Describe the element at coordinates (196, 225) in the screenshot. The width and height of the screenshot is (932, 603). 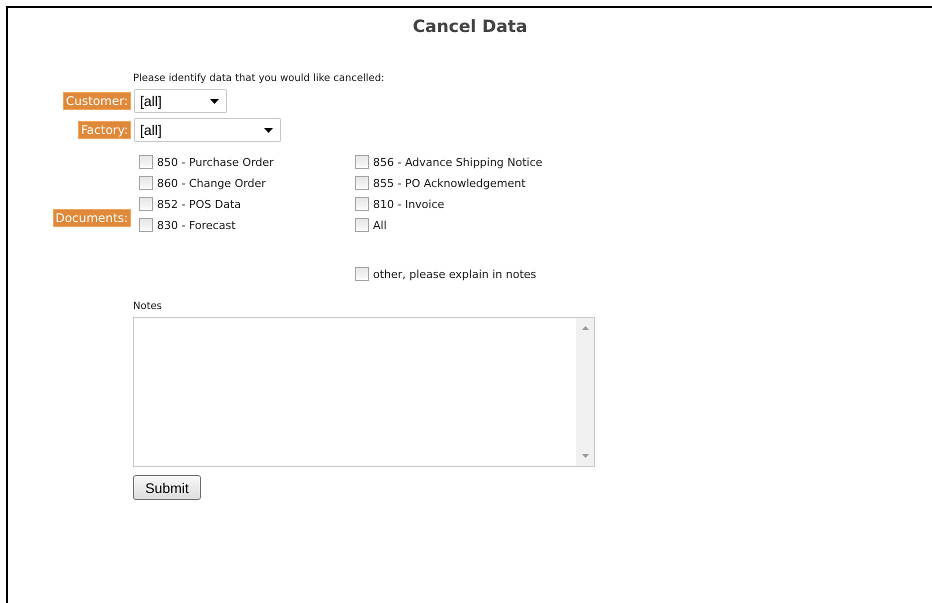
I see `checkbox-label: 830 - Forecast` at that location.